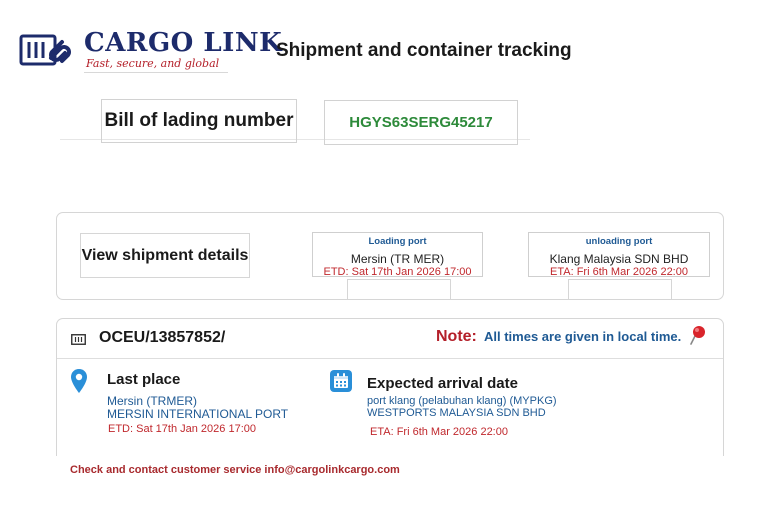  Describe the element at coordinates (341, 381) in the screenshot. I see `calendar-icon` at that location.